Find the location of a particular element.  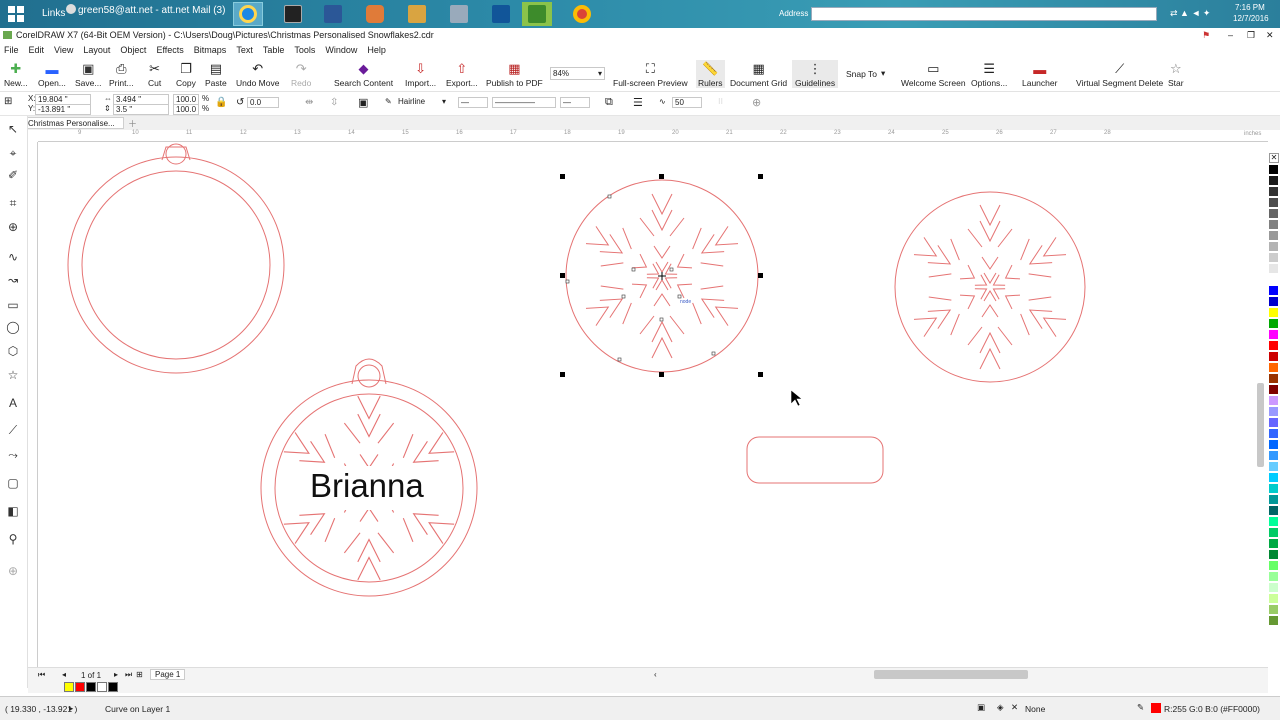

calculator-app-icon is located at coordinates (293, 14).